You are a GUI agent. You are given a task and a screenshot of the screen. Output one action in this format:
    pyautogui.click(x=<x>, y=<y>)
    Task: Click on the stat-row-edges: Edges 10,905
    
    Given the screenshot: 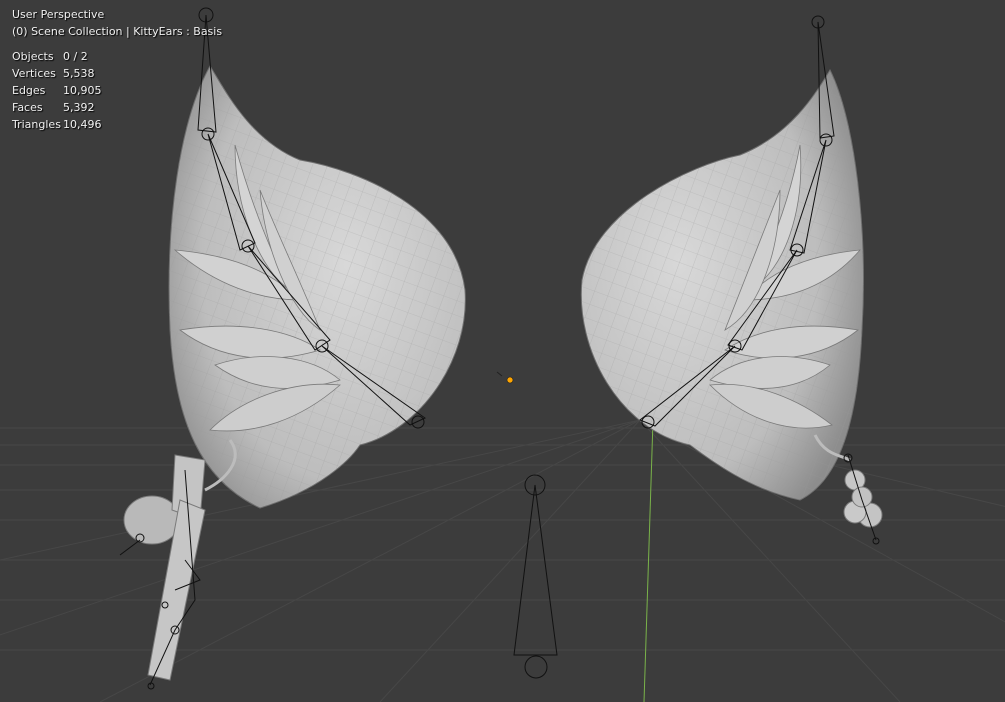 What is the action you would take?
    pyautogui.click(x=117, y=90)
    